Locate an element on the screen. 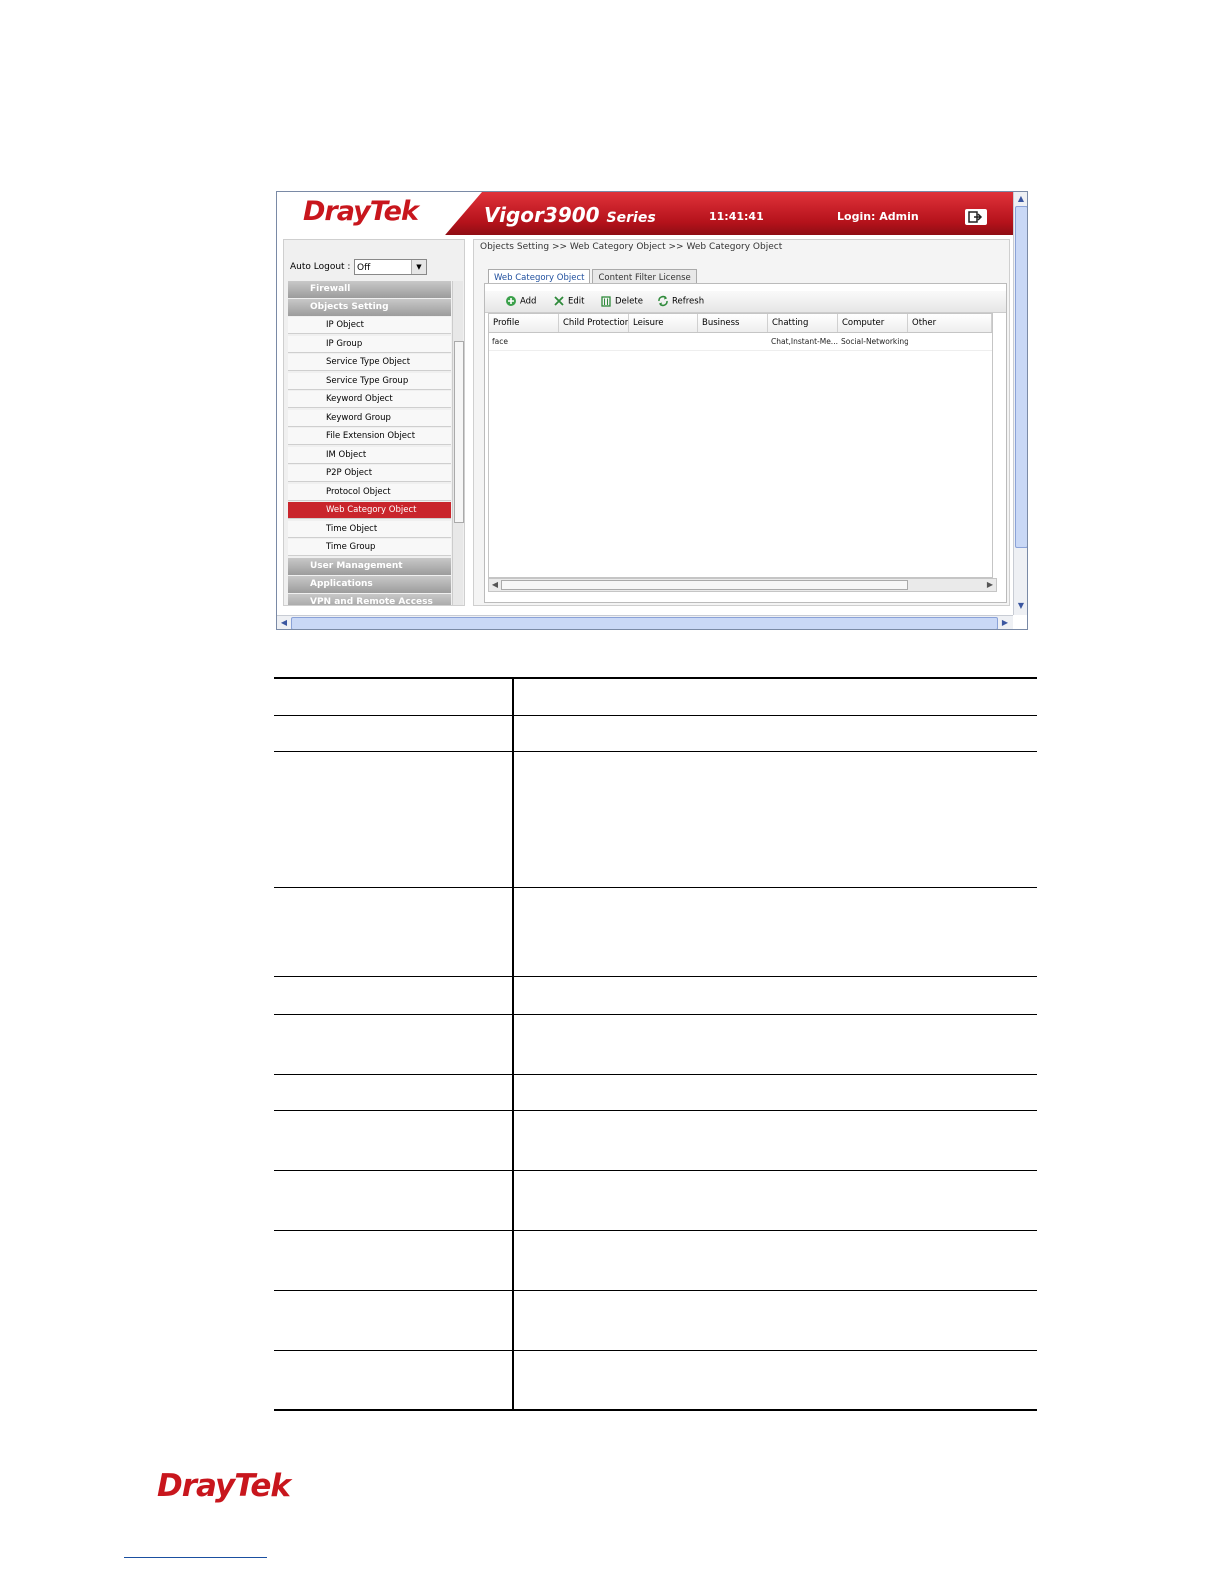 The width and height of the screenshot is (1224, 1584). sidebar-item-im-object: IM Object is located at coordinates (369, 455).